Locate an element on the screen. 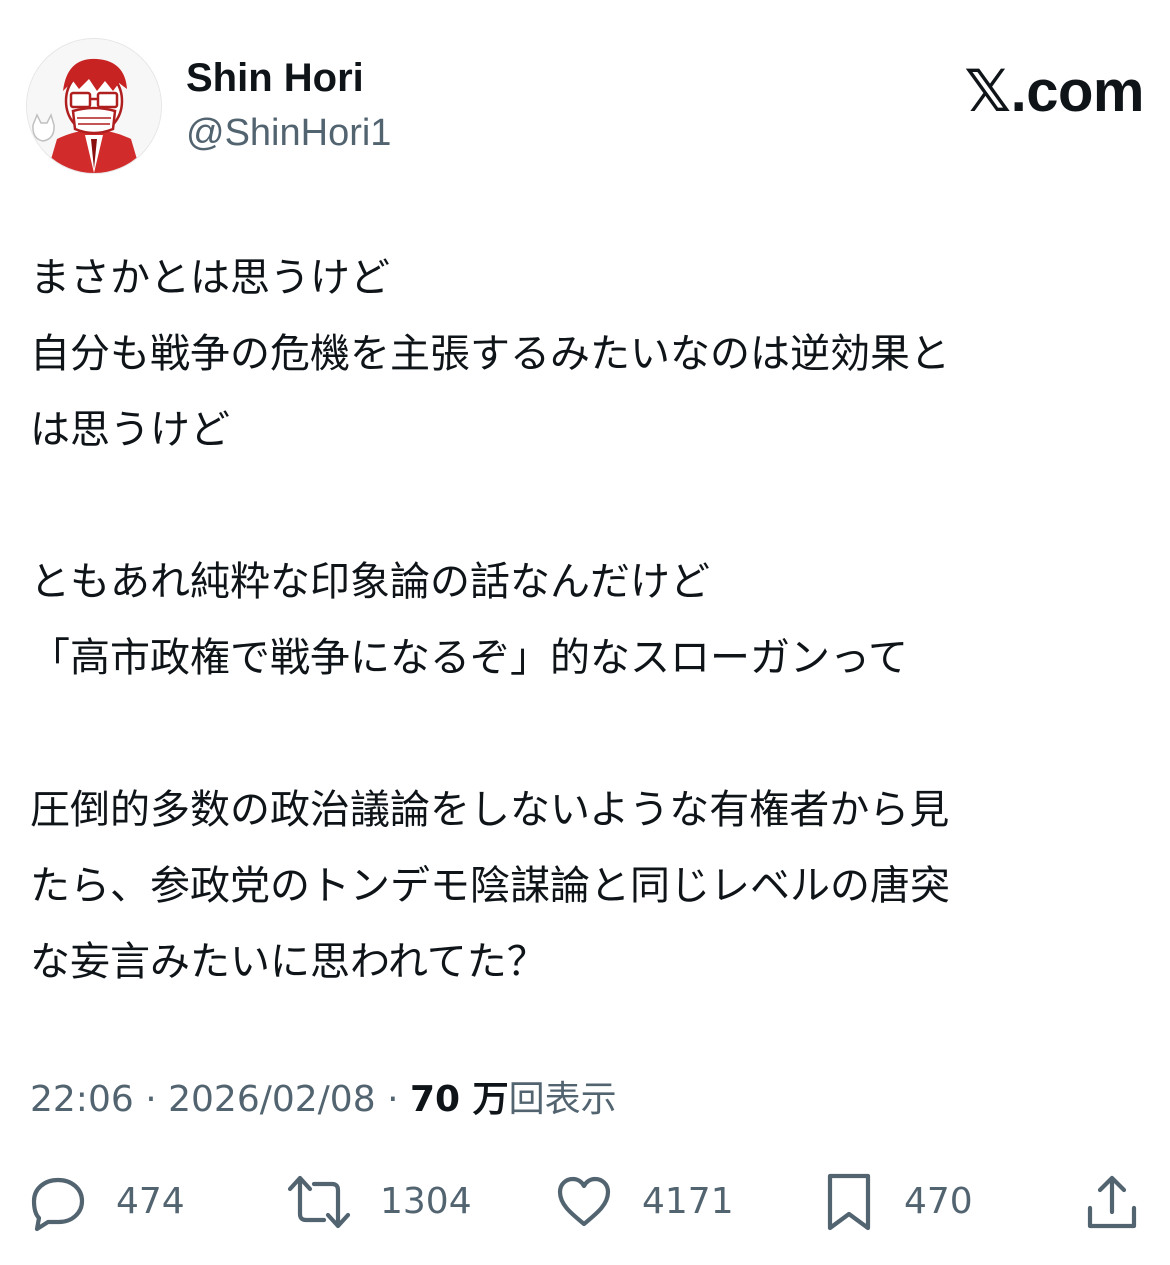 This screenshot has width=1170, height=1265. bookmark-count: 470 is located at coordinates (938, 1201).